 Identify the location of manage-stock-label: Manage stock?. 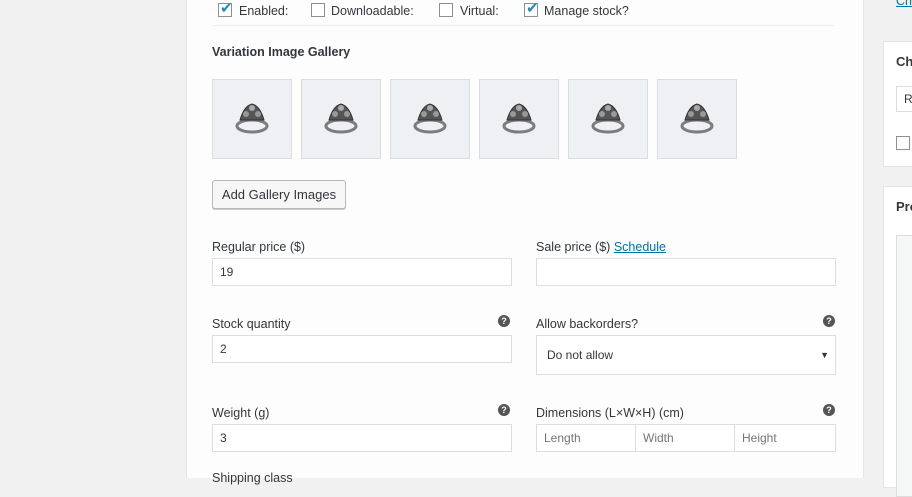
(586, 11).